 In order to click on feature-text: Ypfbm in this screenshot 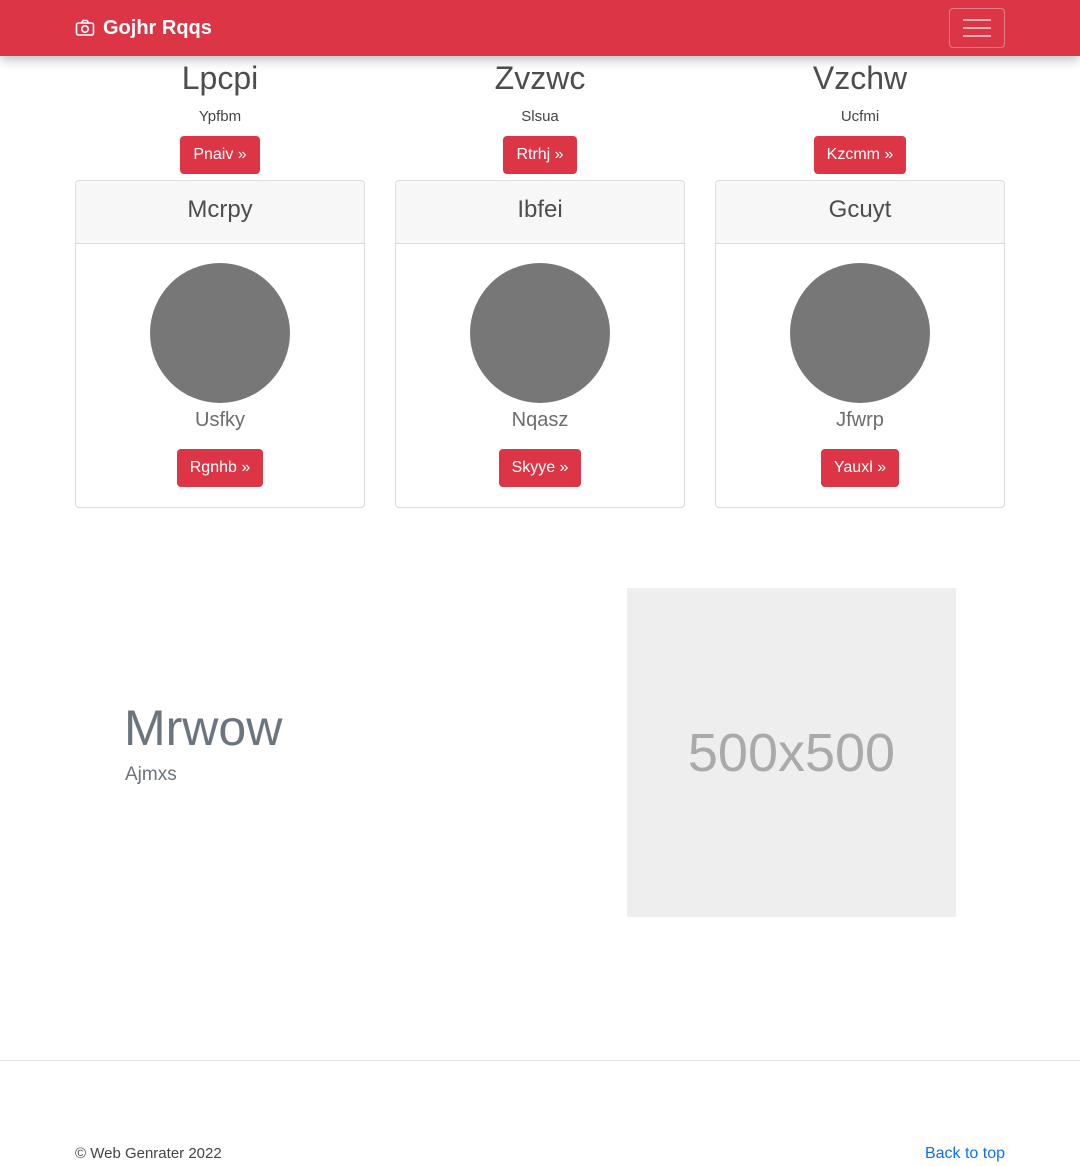, I will do `click(220, 116)`.